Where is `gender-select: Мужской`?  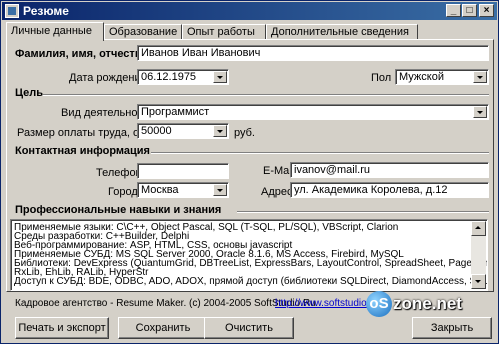 gender-select: Мужской is located at coordinates (442, 77).